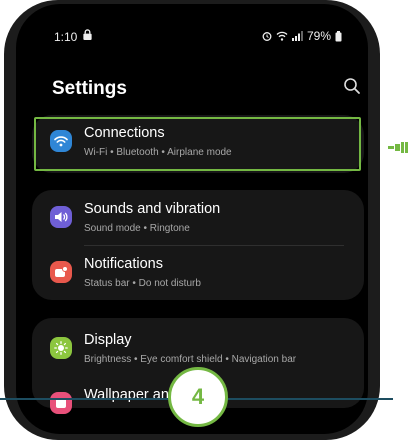  What do you see at coordinates (123, 264) in the screenshot?
I see `notifications-title: Notifications` at bounding box center [123, 264].